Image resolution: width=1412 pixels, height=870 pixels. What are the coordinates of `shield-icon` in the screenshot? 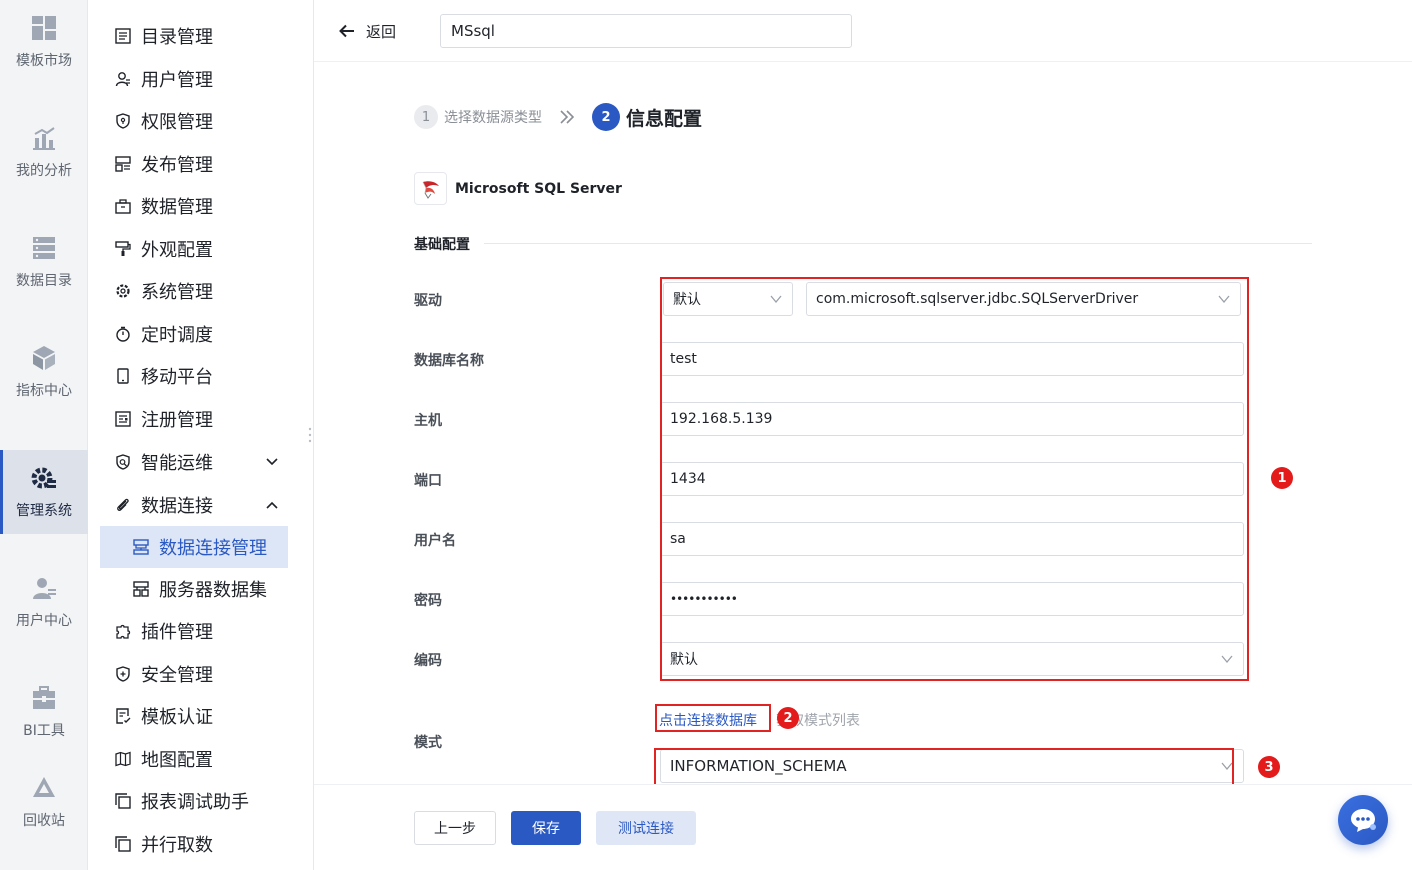 It's located at (123, 121).